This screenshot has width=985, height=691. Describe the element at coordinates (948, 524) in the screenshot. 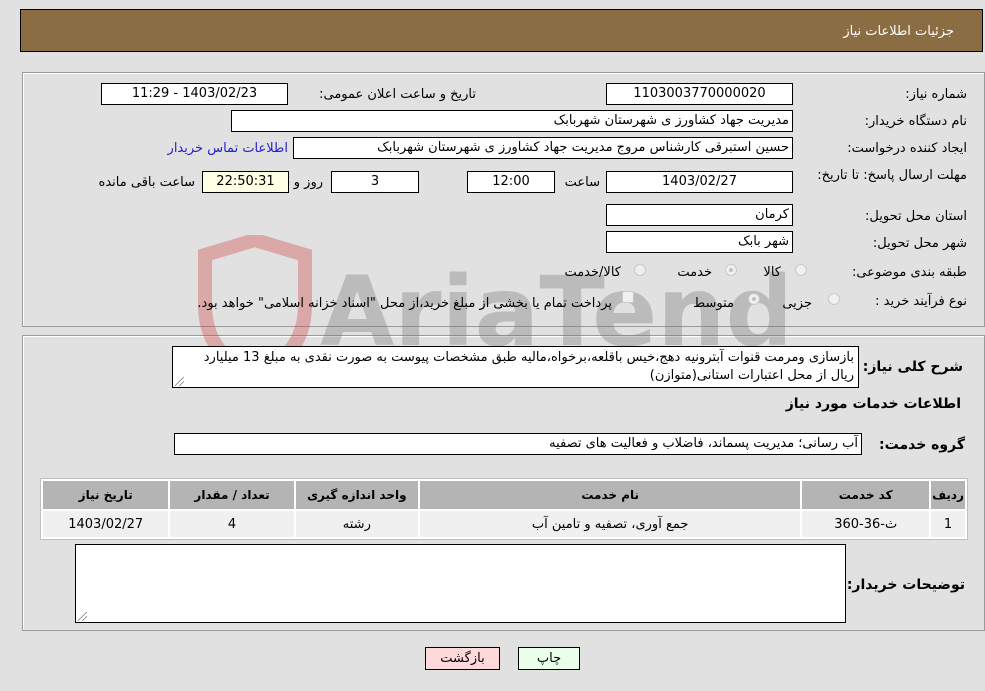

I see `cell-row-number: 1` at that location.